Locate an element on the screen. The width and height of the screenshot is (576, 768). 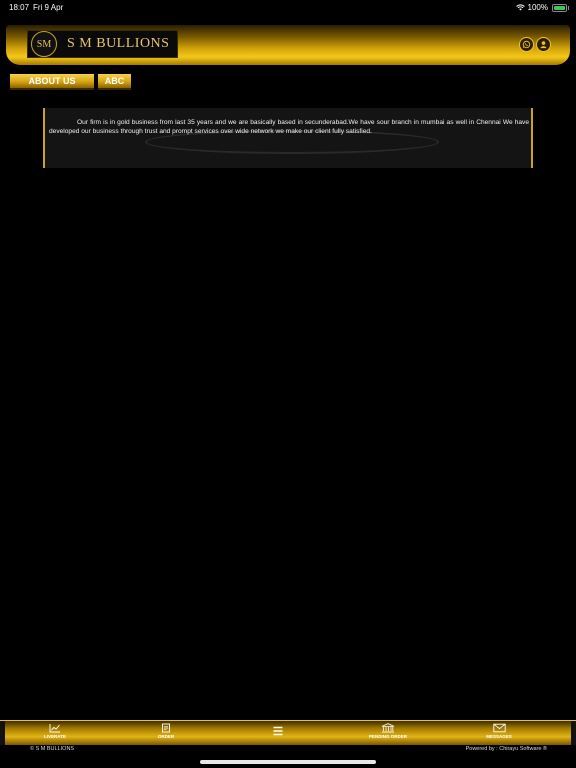
nav-menu is located at coordinates (278, 731).